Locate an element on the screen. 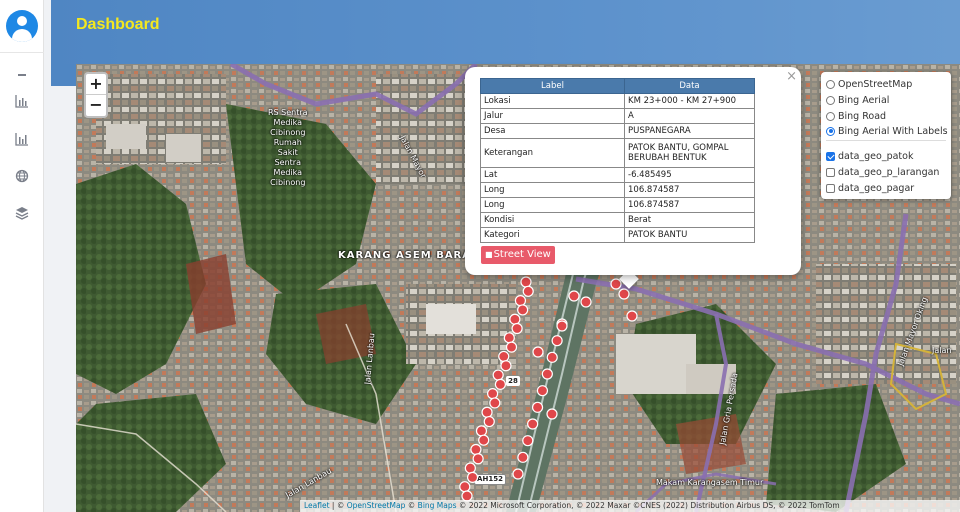 The height and width of the screenshot is (512, 960). street-view-button: ■Street View is located at coordinates (518, 255).